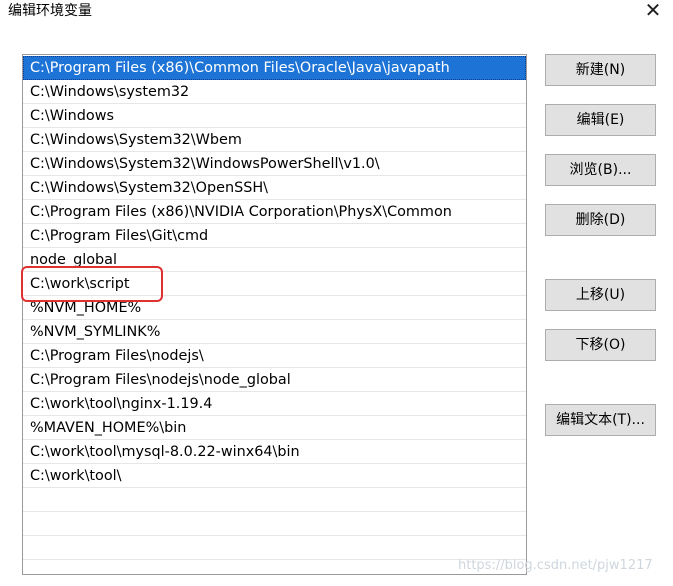 This screenshot has width=673, height=586. Describe the element at coordinates (160, 380) in the screenshot. I see `list-item-label: C:\Program Files\nodejs\node_global` at that location.